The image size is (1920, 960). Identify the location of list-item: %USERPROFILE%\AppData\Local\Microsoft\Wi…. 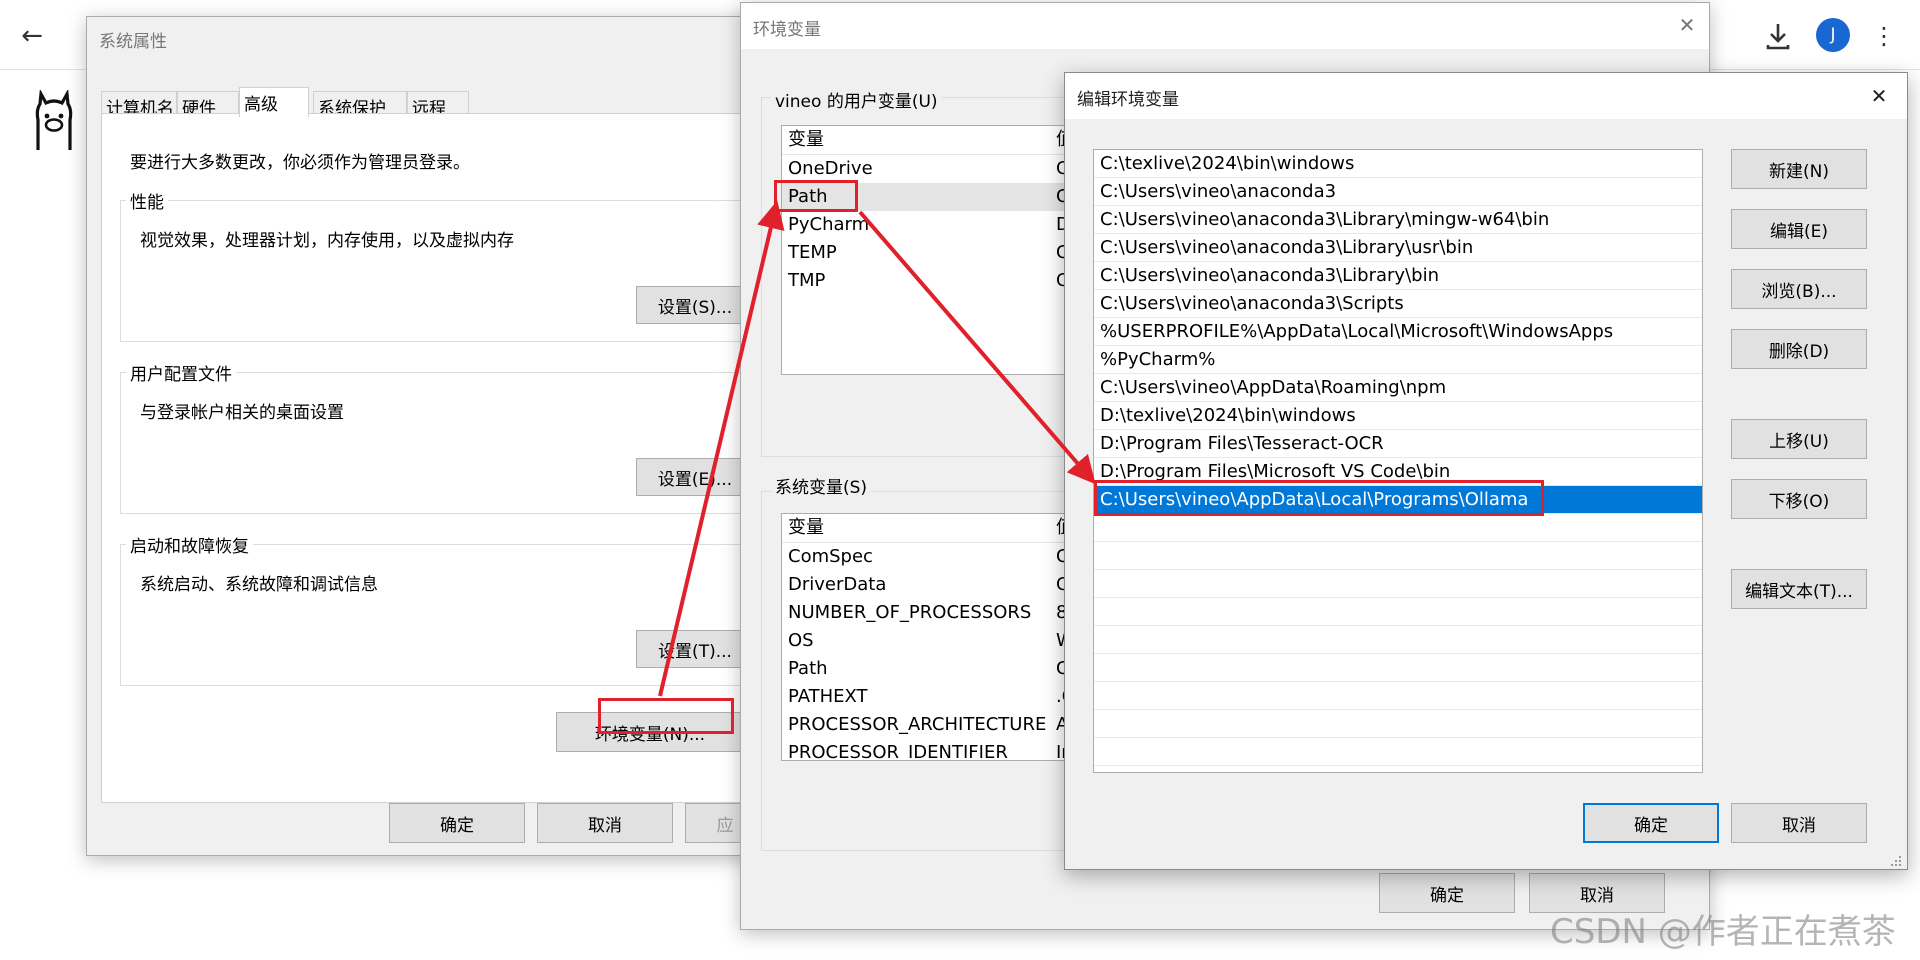
(1398, 332).